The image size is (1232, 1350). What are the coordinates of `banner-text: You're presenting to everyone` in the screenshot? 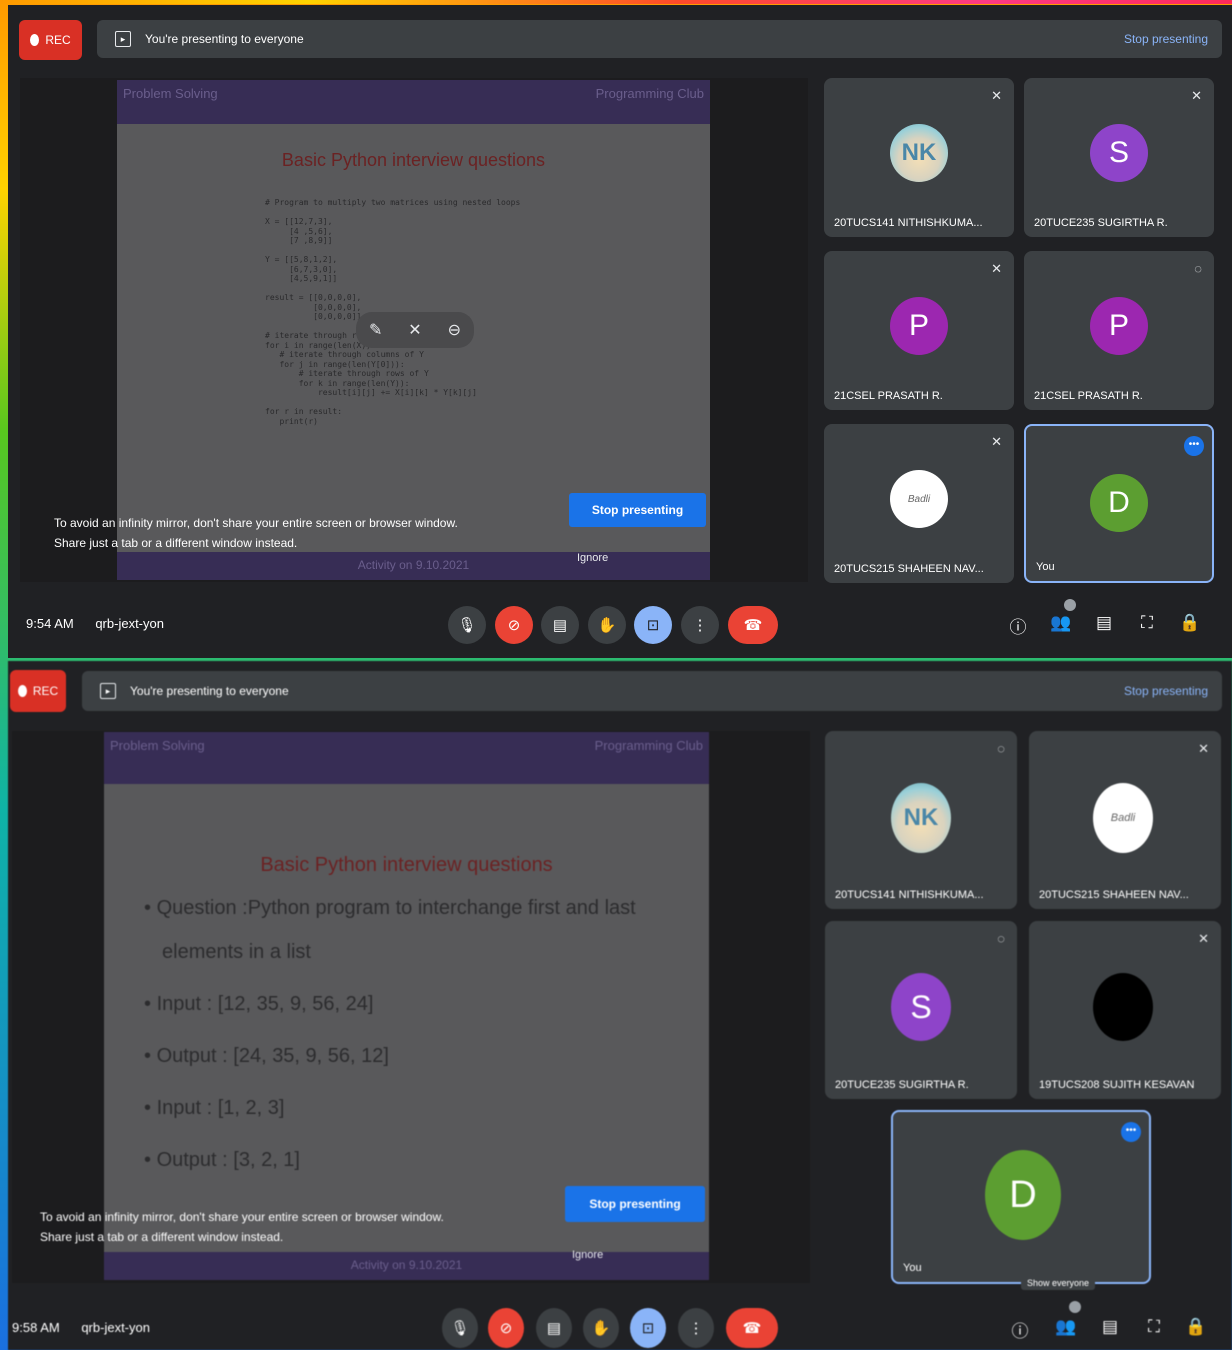 It's located at (224, 39).